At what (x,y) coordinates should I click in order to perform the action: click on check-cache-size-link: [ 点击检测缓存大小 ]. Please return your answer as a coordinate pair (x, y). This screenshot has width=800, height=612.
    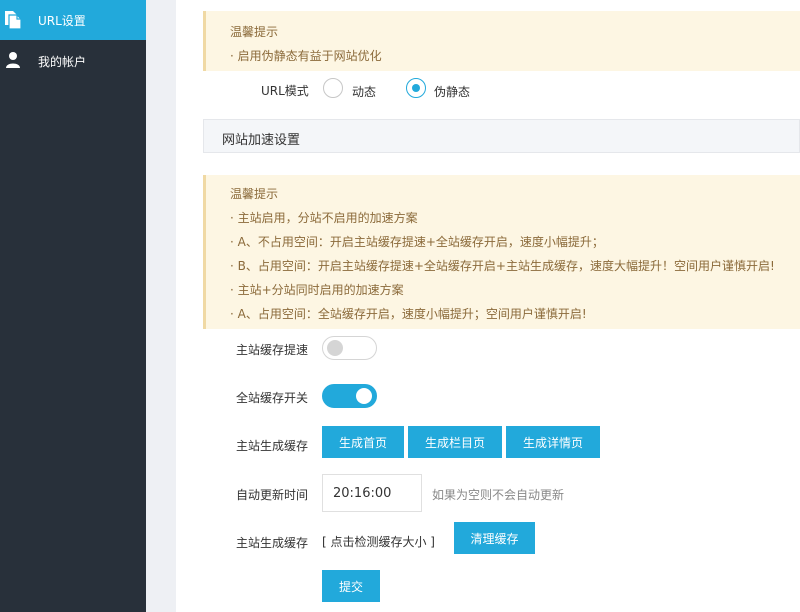
    Looking at the image, I should click on (378, 541).